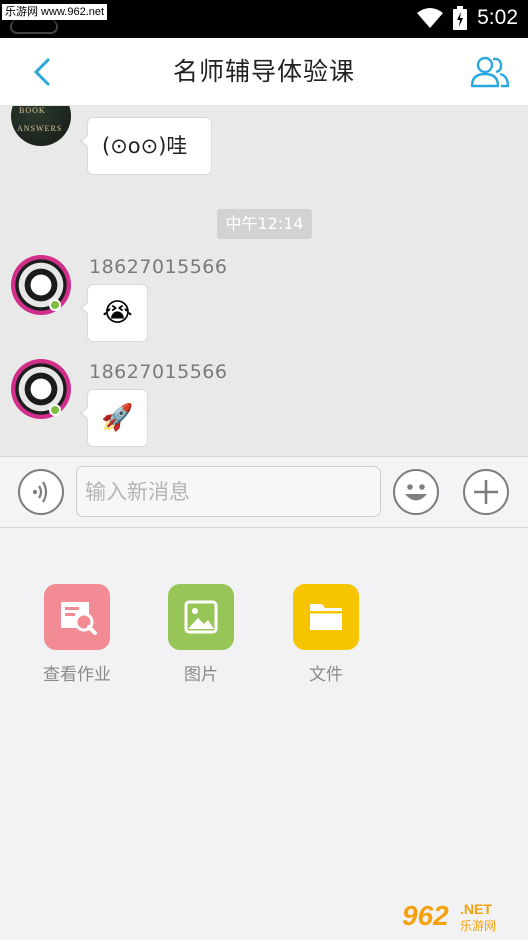  Describe the element at coordinates (476, 909) in the screenshot. I see `logo-text-suffix: .NET` at that location.